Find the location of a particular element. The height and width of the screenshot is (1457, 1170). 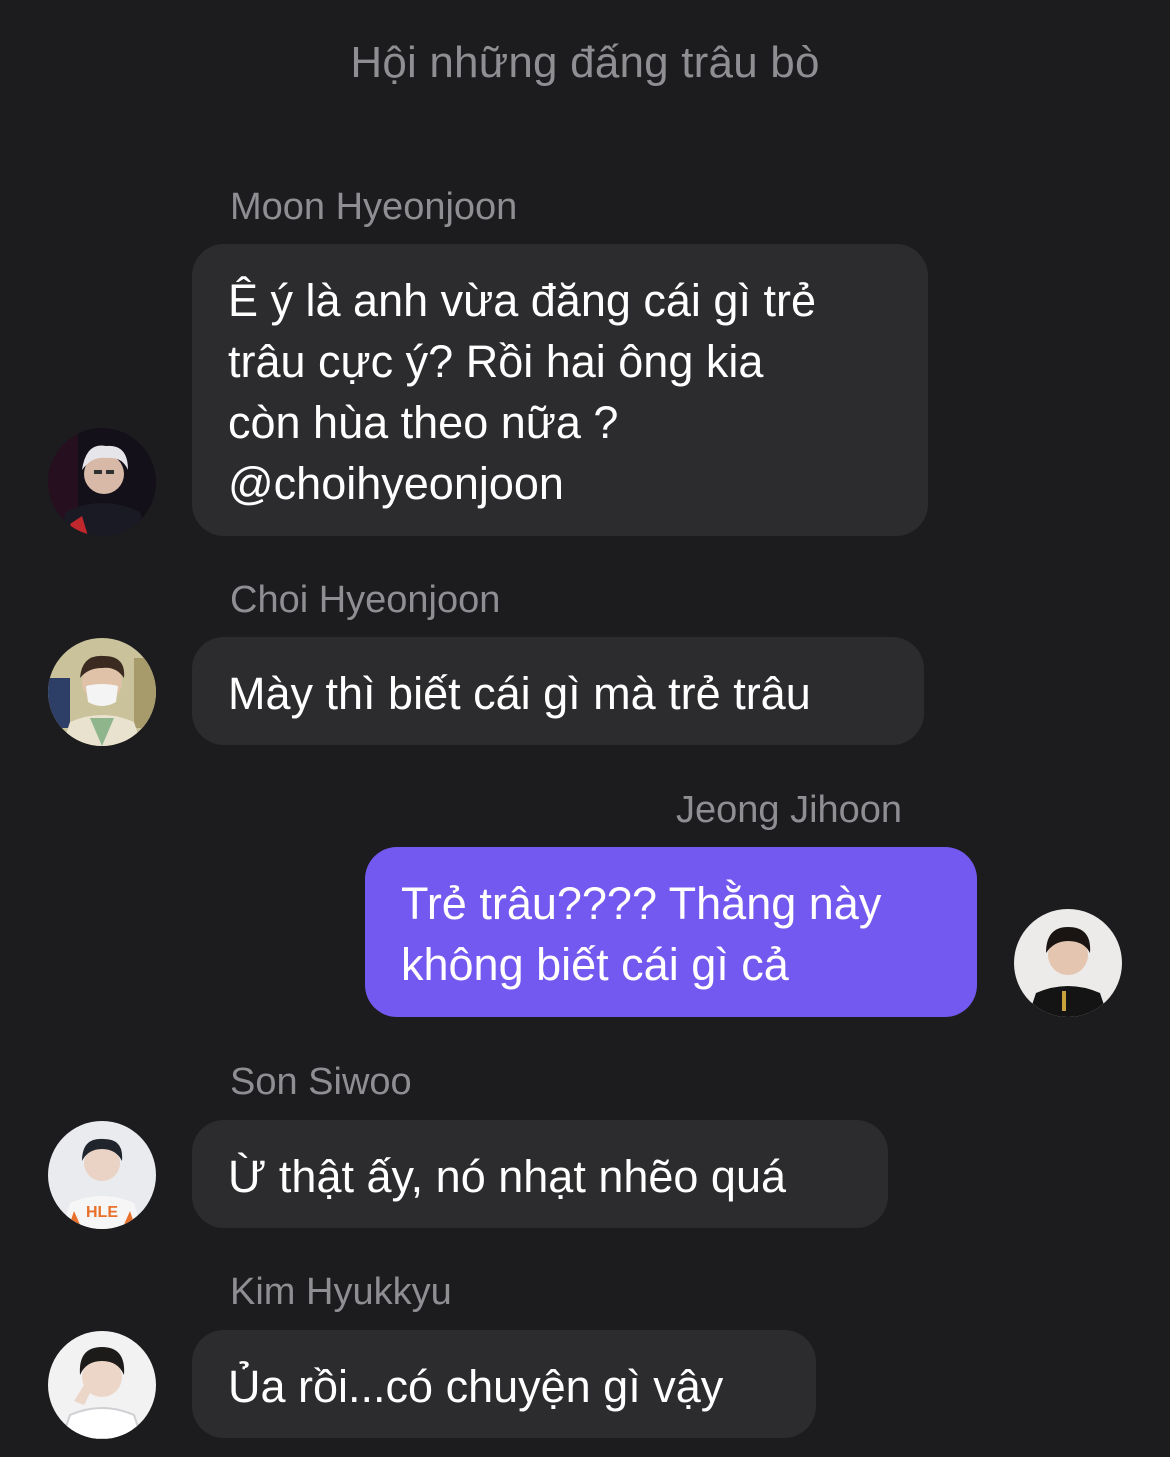

message-sender-name: Jeong Jihoon is located at coordinates (789, 810).